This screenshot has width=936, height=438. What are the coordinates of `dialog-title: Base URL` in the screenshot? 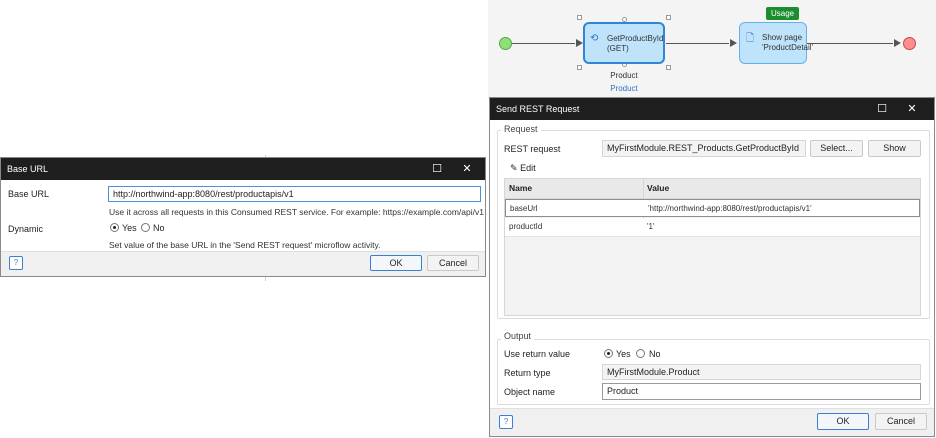 It's located at (28, 169).